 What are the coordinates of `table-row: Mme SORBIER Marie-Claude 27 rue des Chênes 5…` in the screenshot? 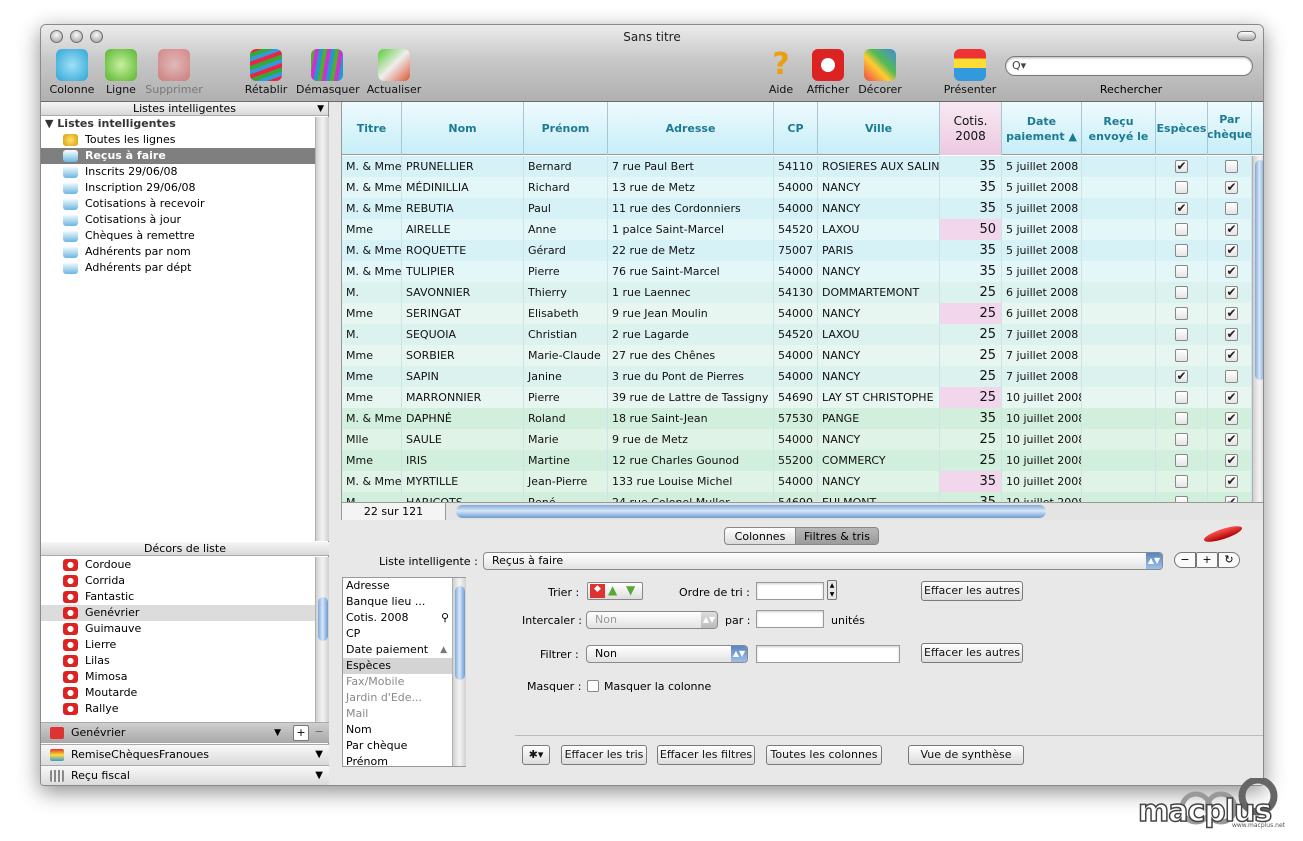 It's located at (797, 355).